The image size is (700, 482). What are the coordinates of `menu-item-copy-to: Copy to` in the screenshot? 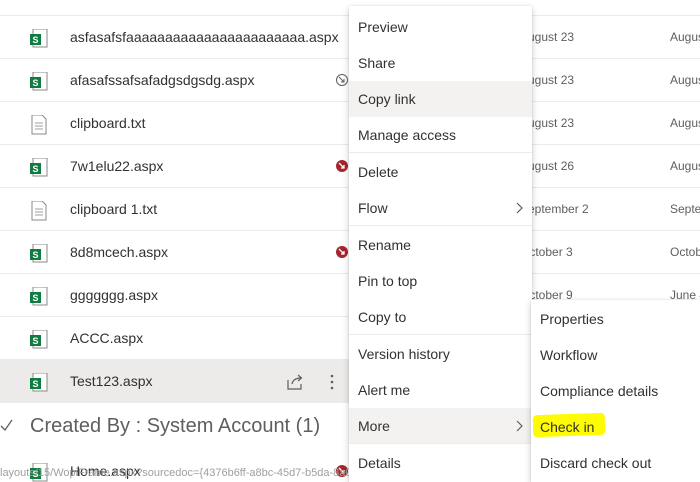 It's located at (440, 317).